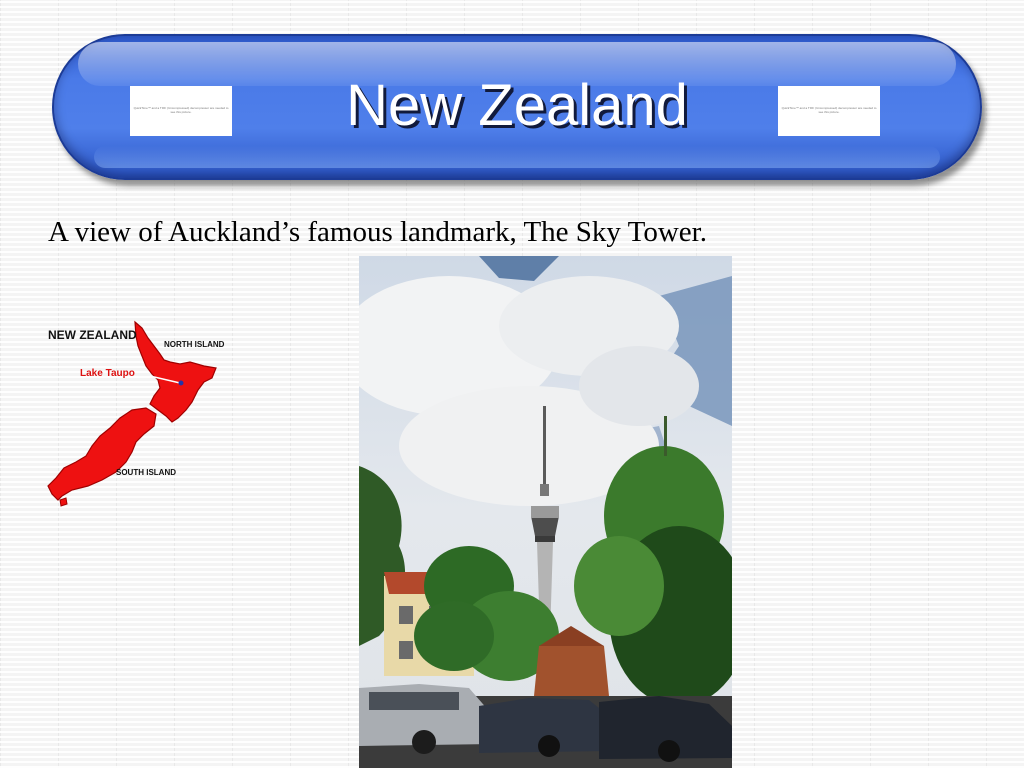 The width and height of the screenshot is (1024, 768). What do you see at coordinates (181, 383) in the screenshot?
I see `lake-taupo-marker` at bounding box center [181, 383].